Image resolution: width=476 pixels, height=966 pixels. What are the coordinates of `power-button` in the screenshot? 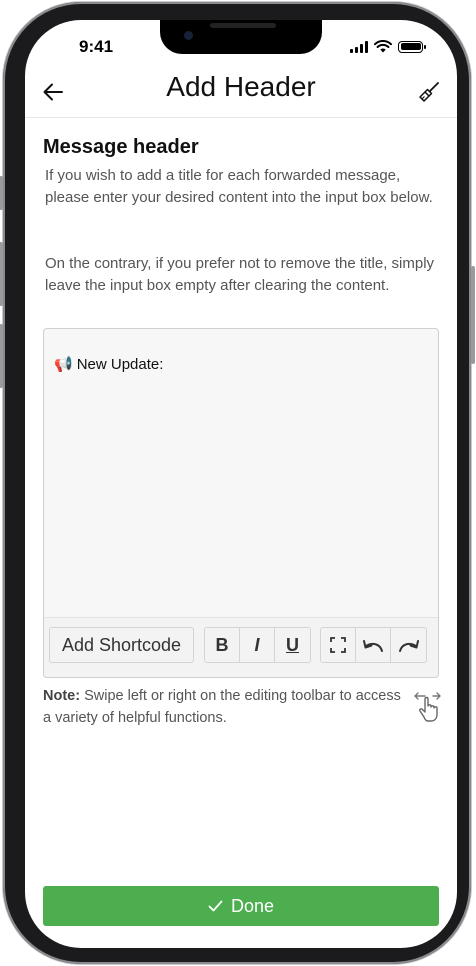 It's located at (473, 315).